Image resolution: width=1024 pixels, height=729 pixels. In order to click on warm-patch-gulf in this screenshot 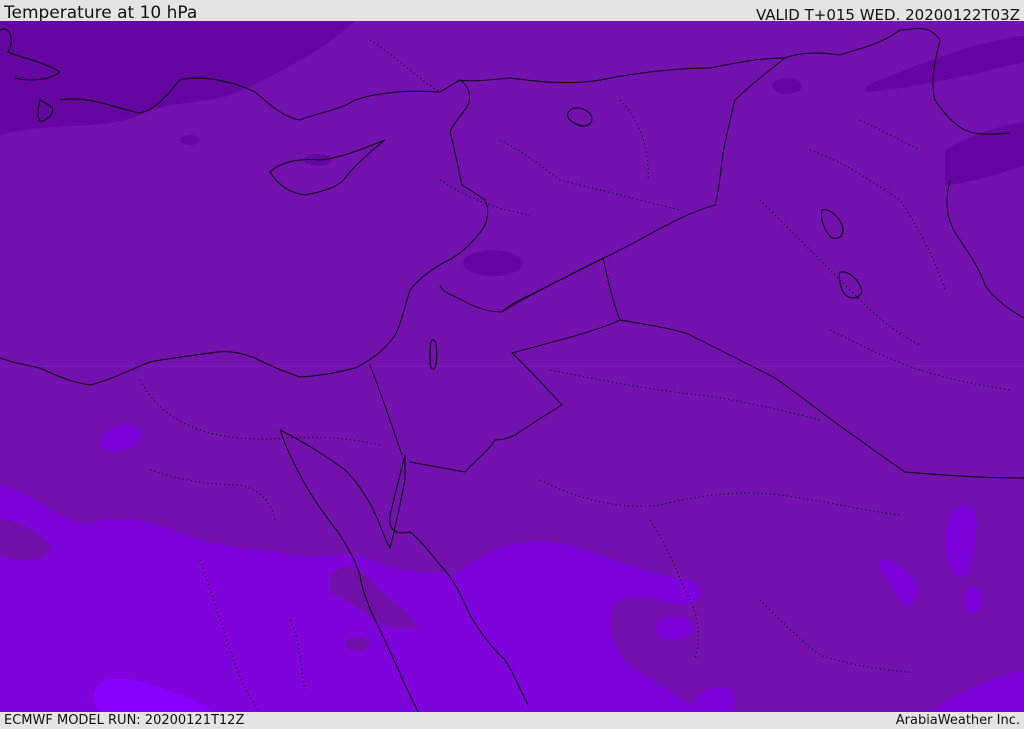, I will do `click(973, 600)`.